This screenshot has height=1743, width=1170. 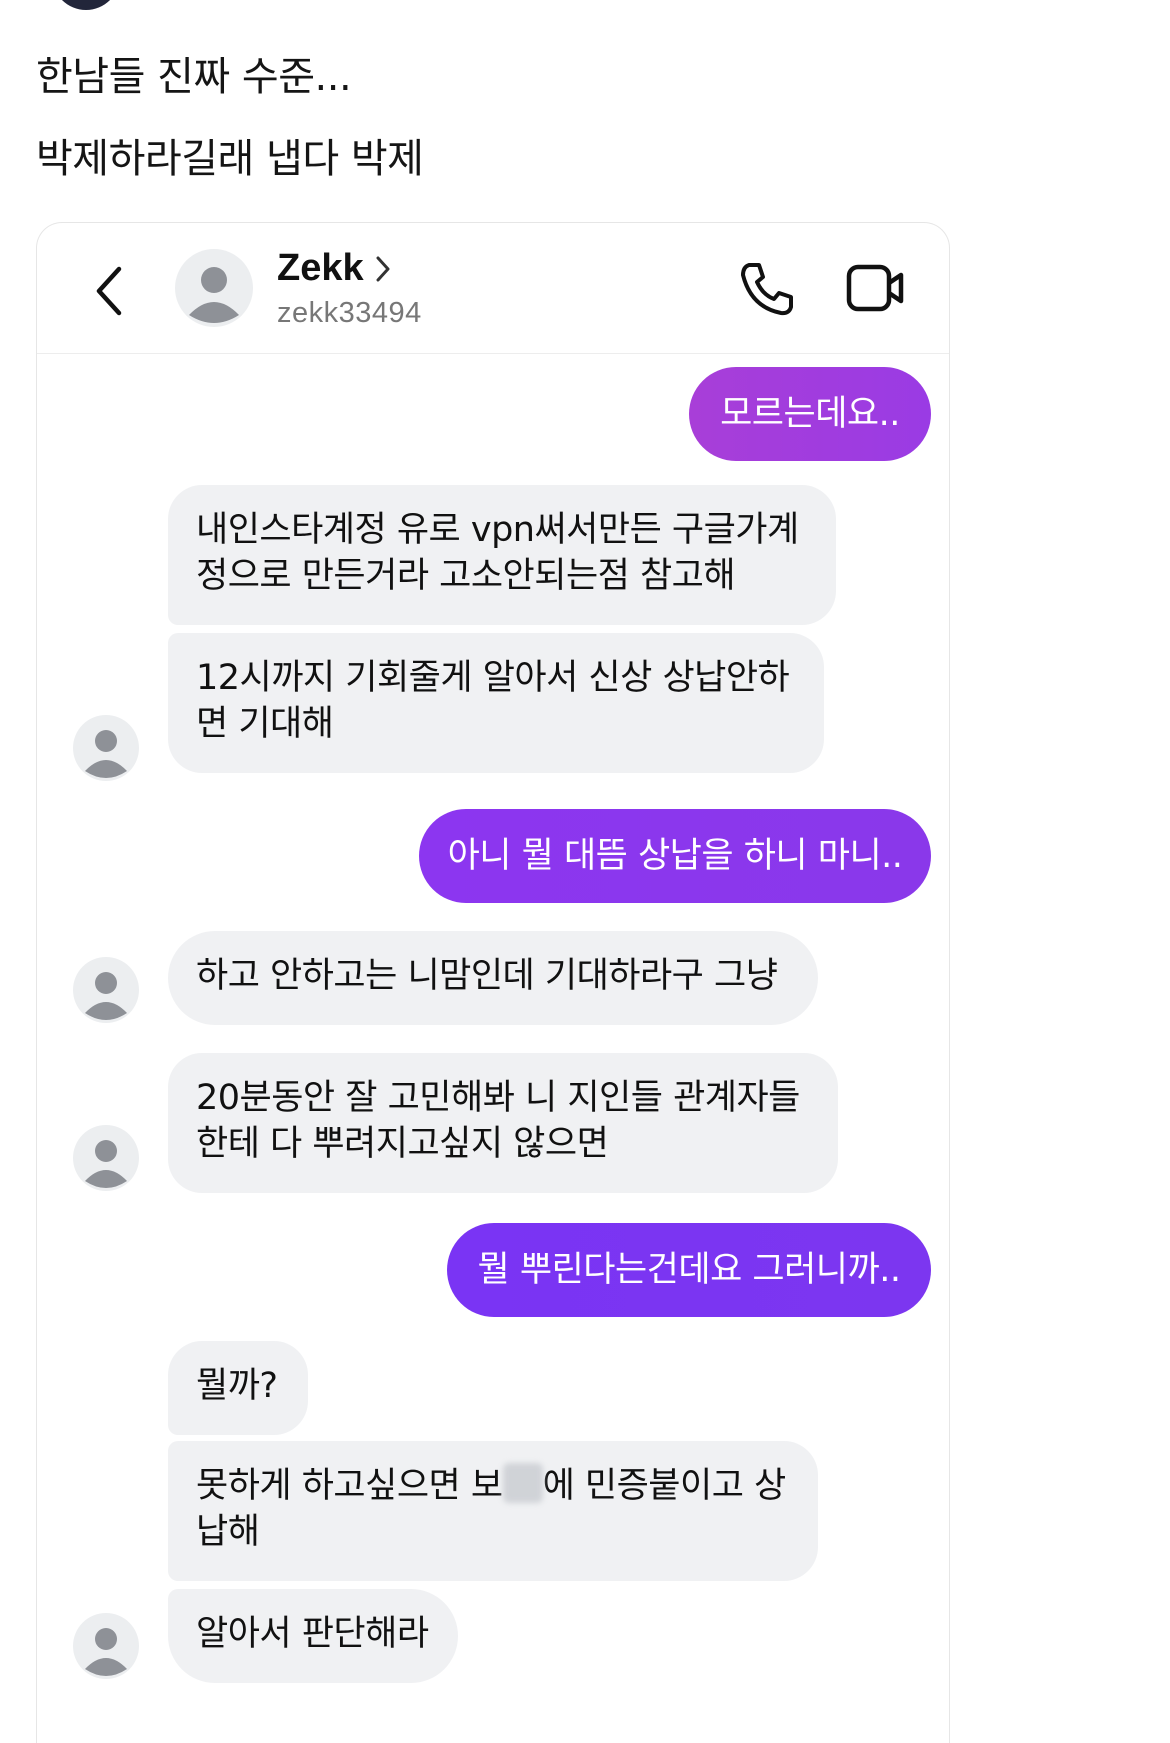 What do you see at coordinates (228, 1532) in the screenshot?
I see `message-text: 납해` at bounding box center [228, 1532].